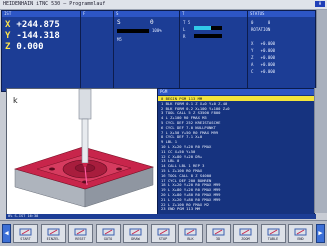  I want to click on program-line: 23 END PGM 113 MM, so click(180, 208).